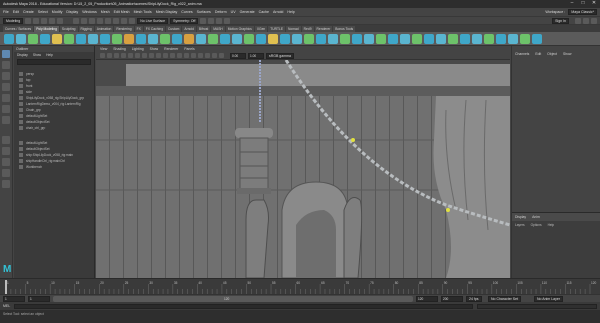  I want to click on ambient-occlusion-icon, so click(207, 55).